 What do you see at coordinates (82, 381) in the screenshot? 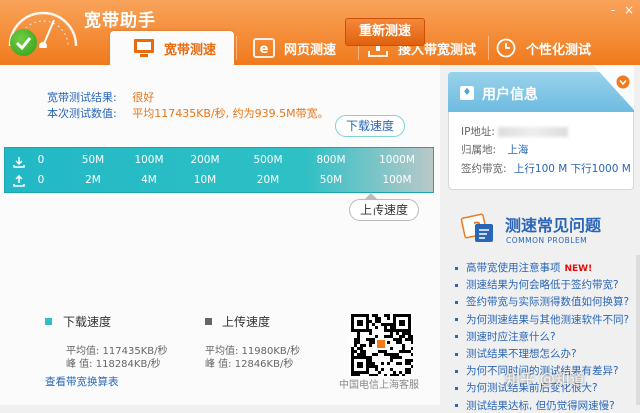
I see `bandwidth-conversion-link: 查看带宽换算表` at bounding box center [82, 381].